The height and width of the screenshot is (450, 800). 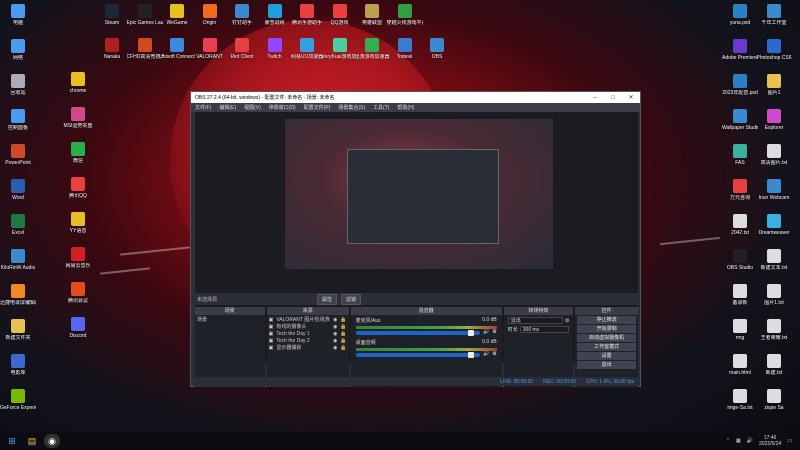 What do you see at coordinates (317, 107) in the screenshot?
I see `menu-item: 配置文件(P)` at bounding box center [317, 107].